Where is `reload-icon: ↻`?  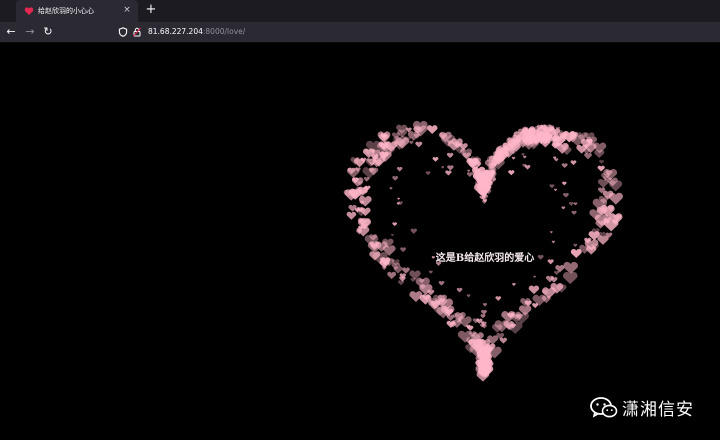 reload-icon: ↻ is located at coordinates (48, 32).